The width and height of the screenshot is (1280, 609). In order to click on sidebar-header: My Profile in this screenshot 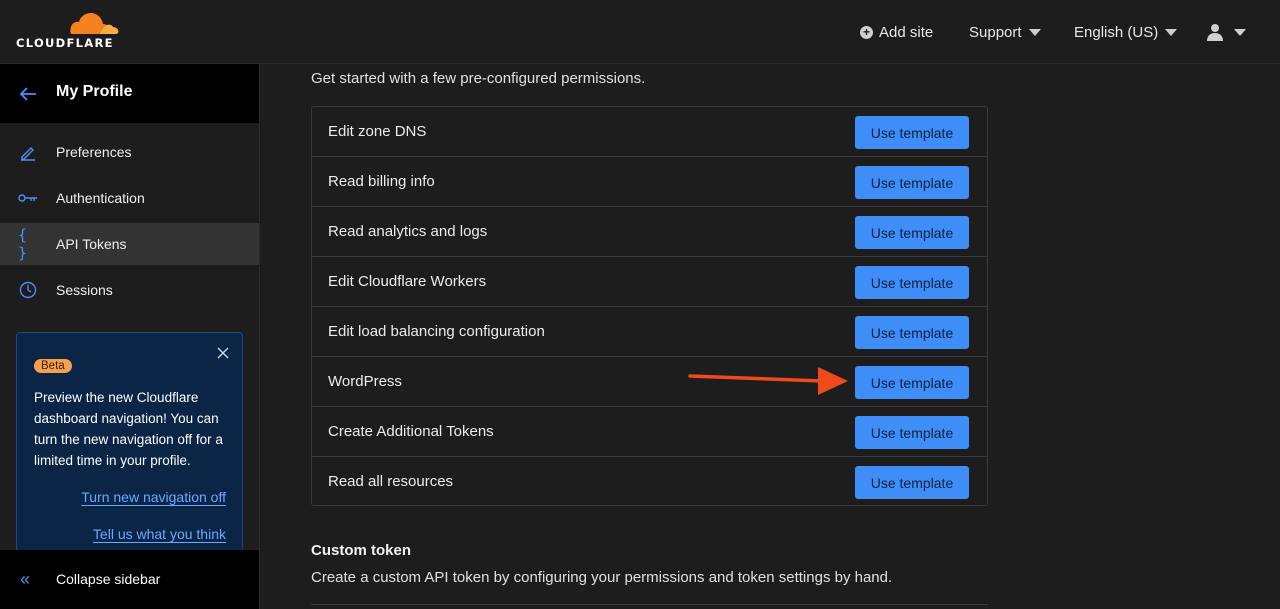, I will do `click(129, 93)`.